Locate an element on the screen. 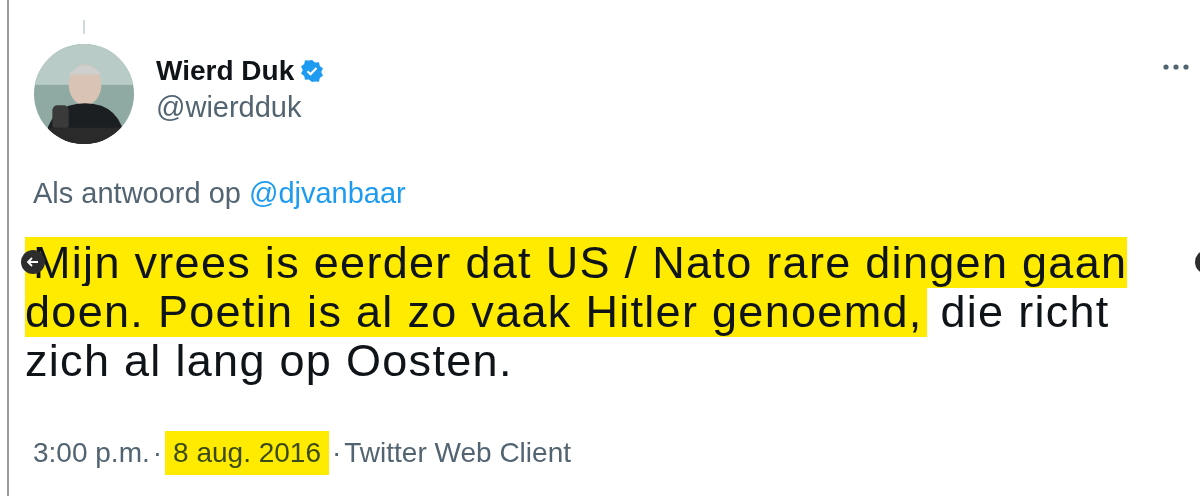 This screenshot has height=496, width=1200. author-name: Wierd Duk is located at coordinates (225, 70).